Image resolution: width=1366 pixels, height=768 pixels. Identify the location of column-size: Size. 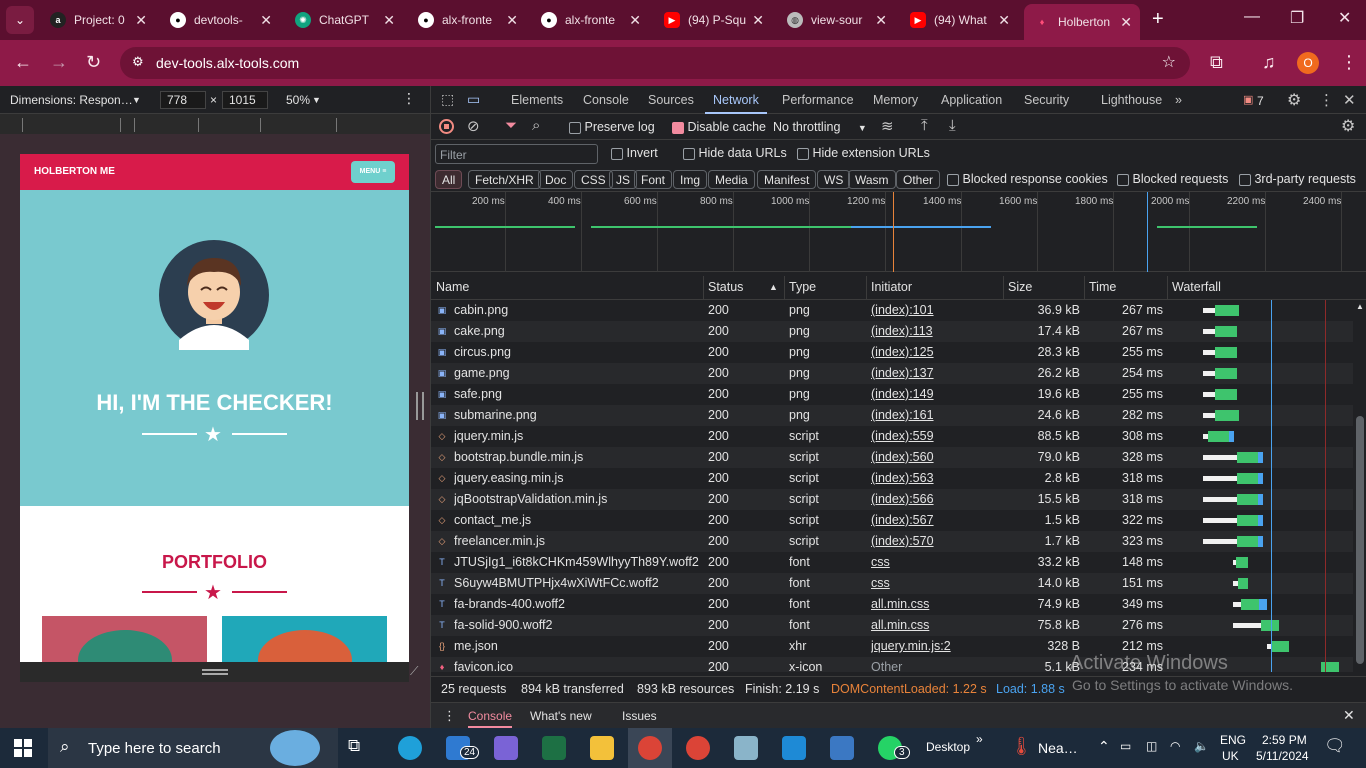
(1020, 287).